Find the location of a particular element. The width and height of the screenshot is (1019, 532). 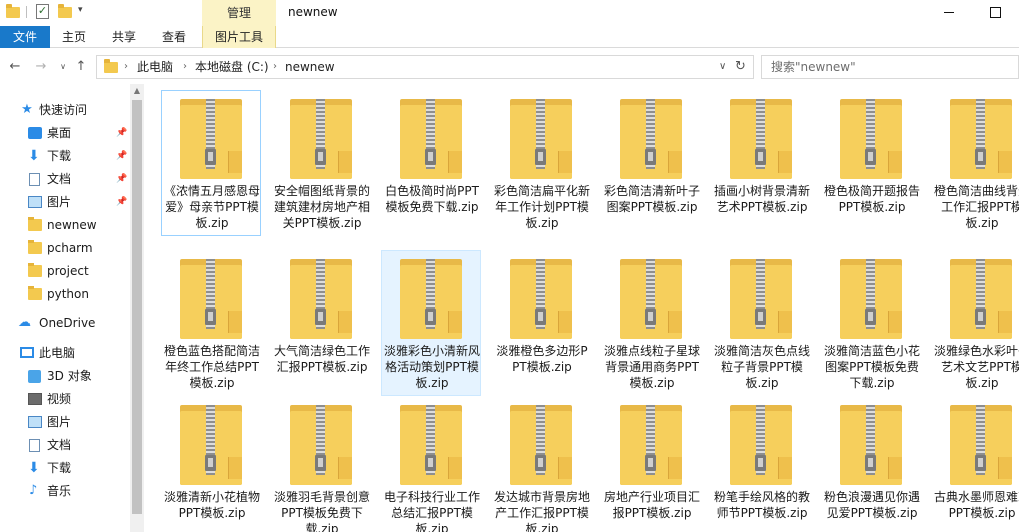

file-item: 房地产行业项目汇报PPT模板.zip is located at coordinates (651, 464).